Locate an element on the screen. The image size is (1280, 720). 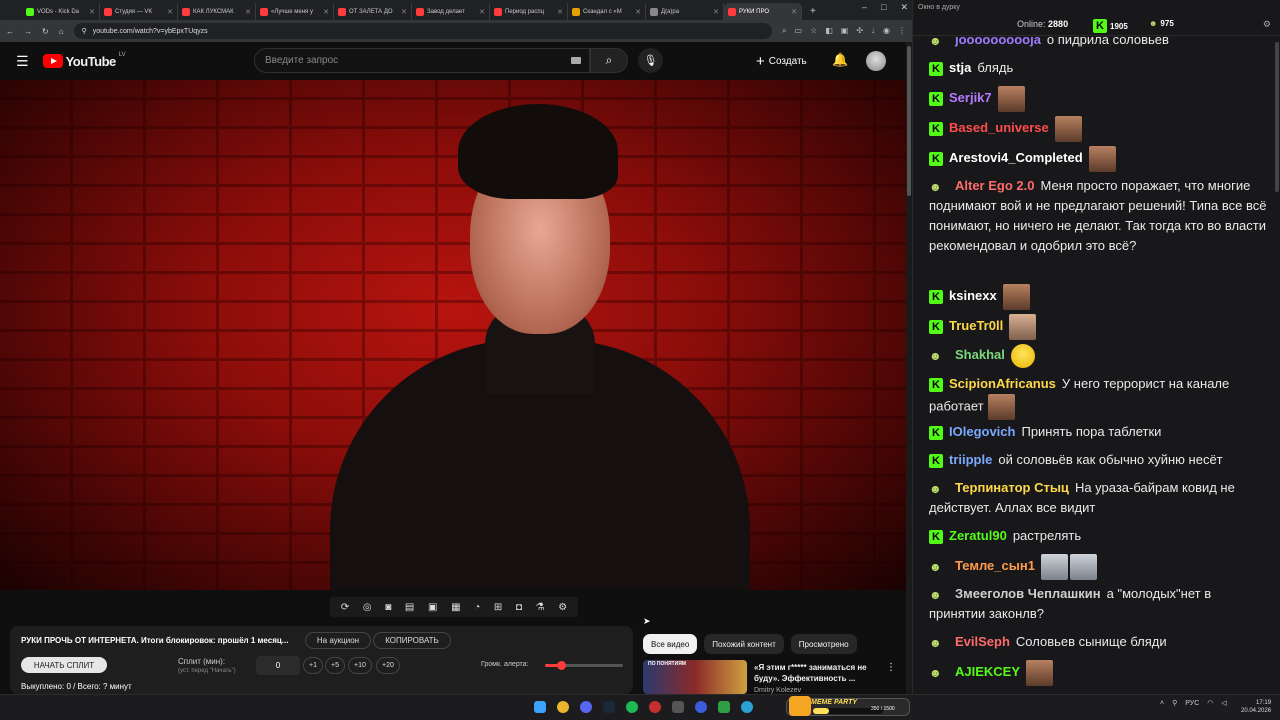
extension-icon: ◧ is located at coordinates (829, 31).